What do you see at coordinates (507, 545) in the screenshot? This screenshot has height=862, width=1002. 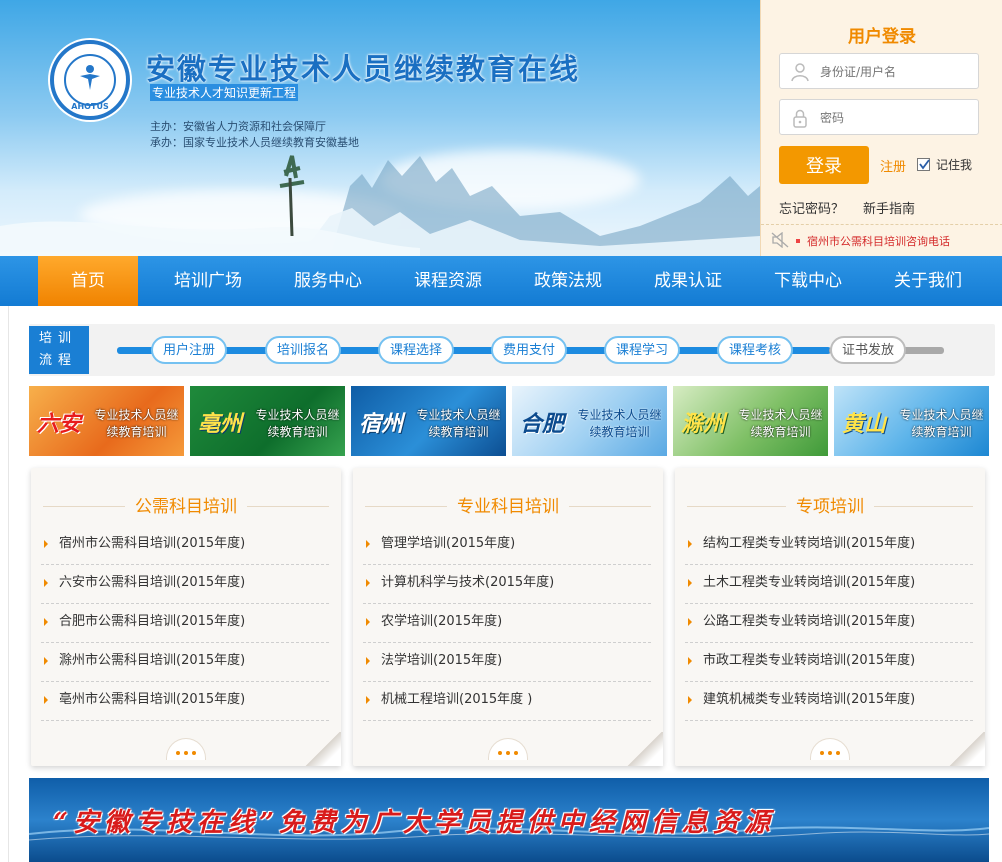 I see `list-item: 管理学培训(2015年度)` at bounding box center [507, 545].